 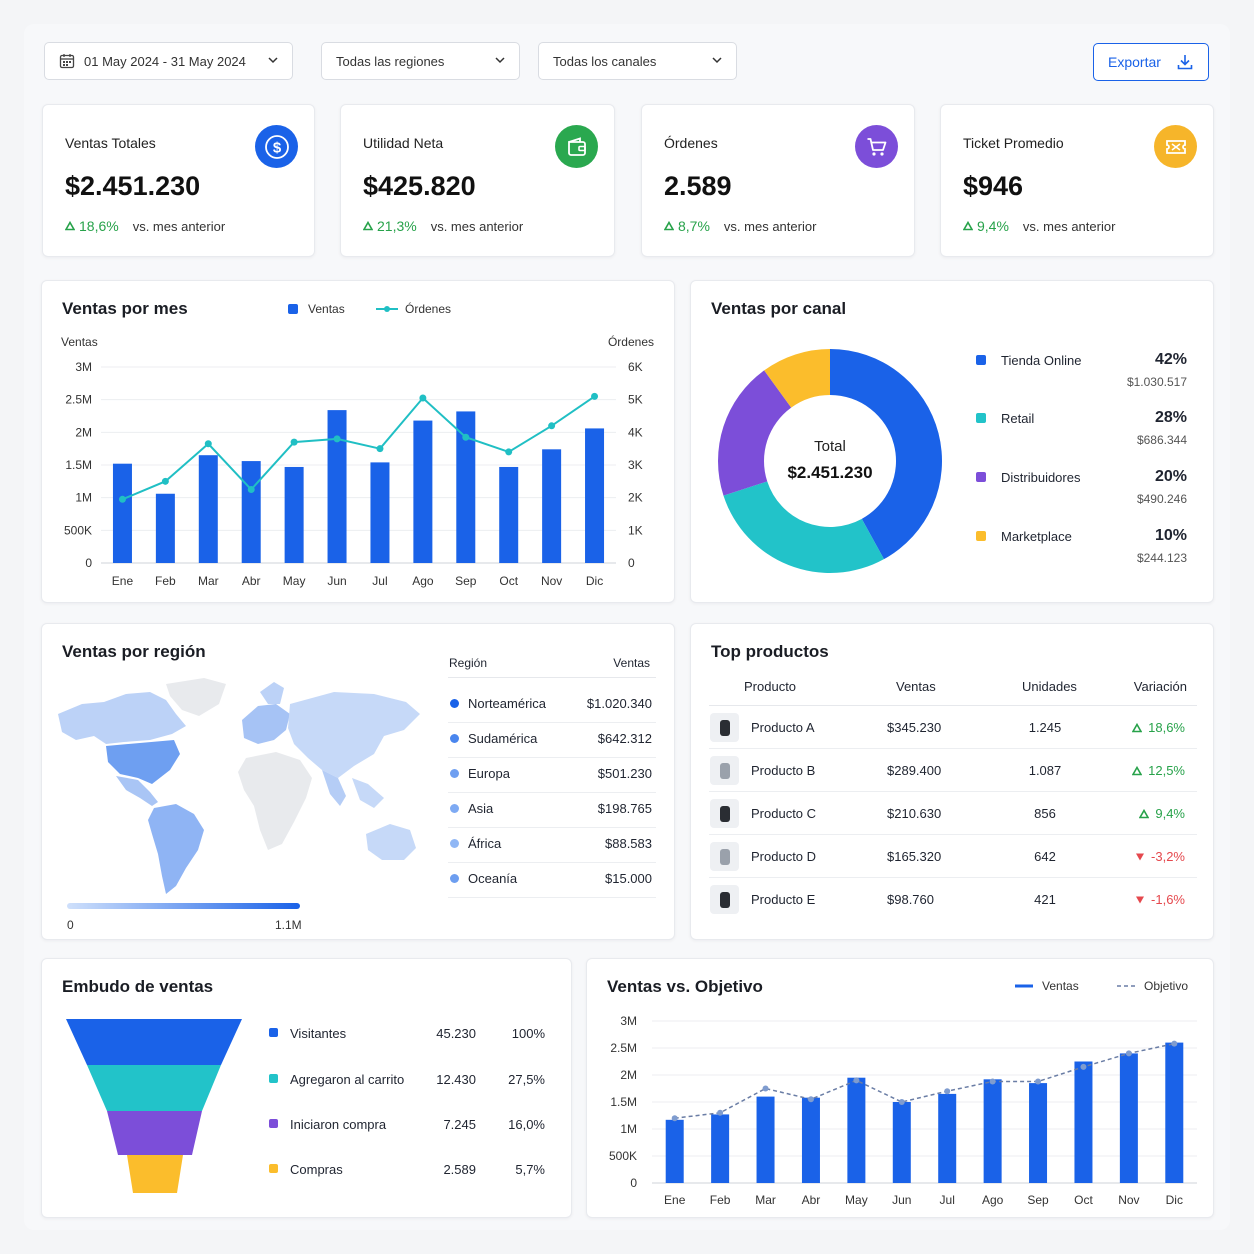 What do you see at coordinates (1134, 62) in the screenshot?
I see `export-label: Exportar` at bounding box center [1134, 62].